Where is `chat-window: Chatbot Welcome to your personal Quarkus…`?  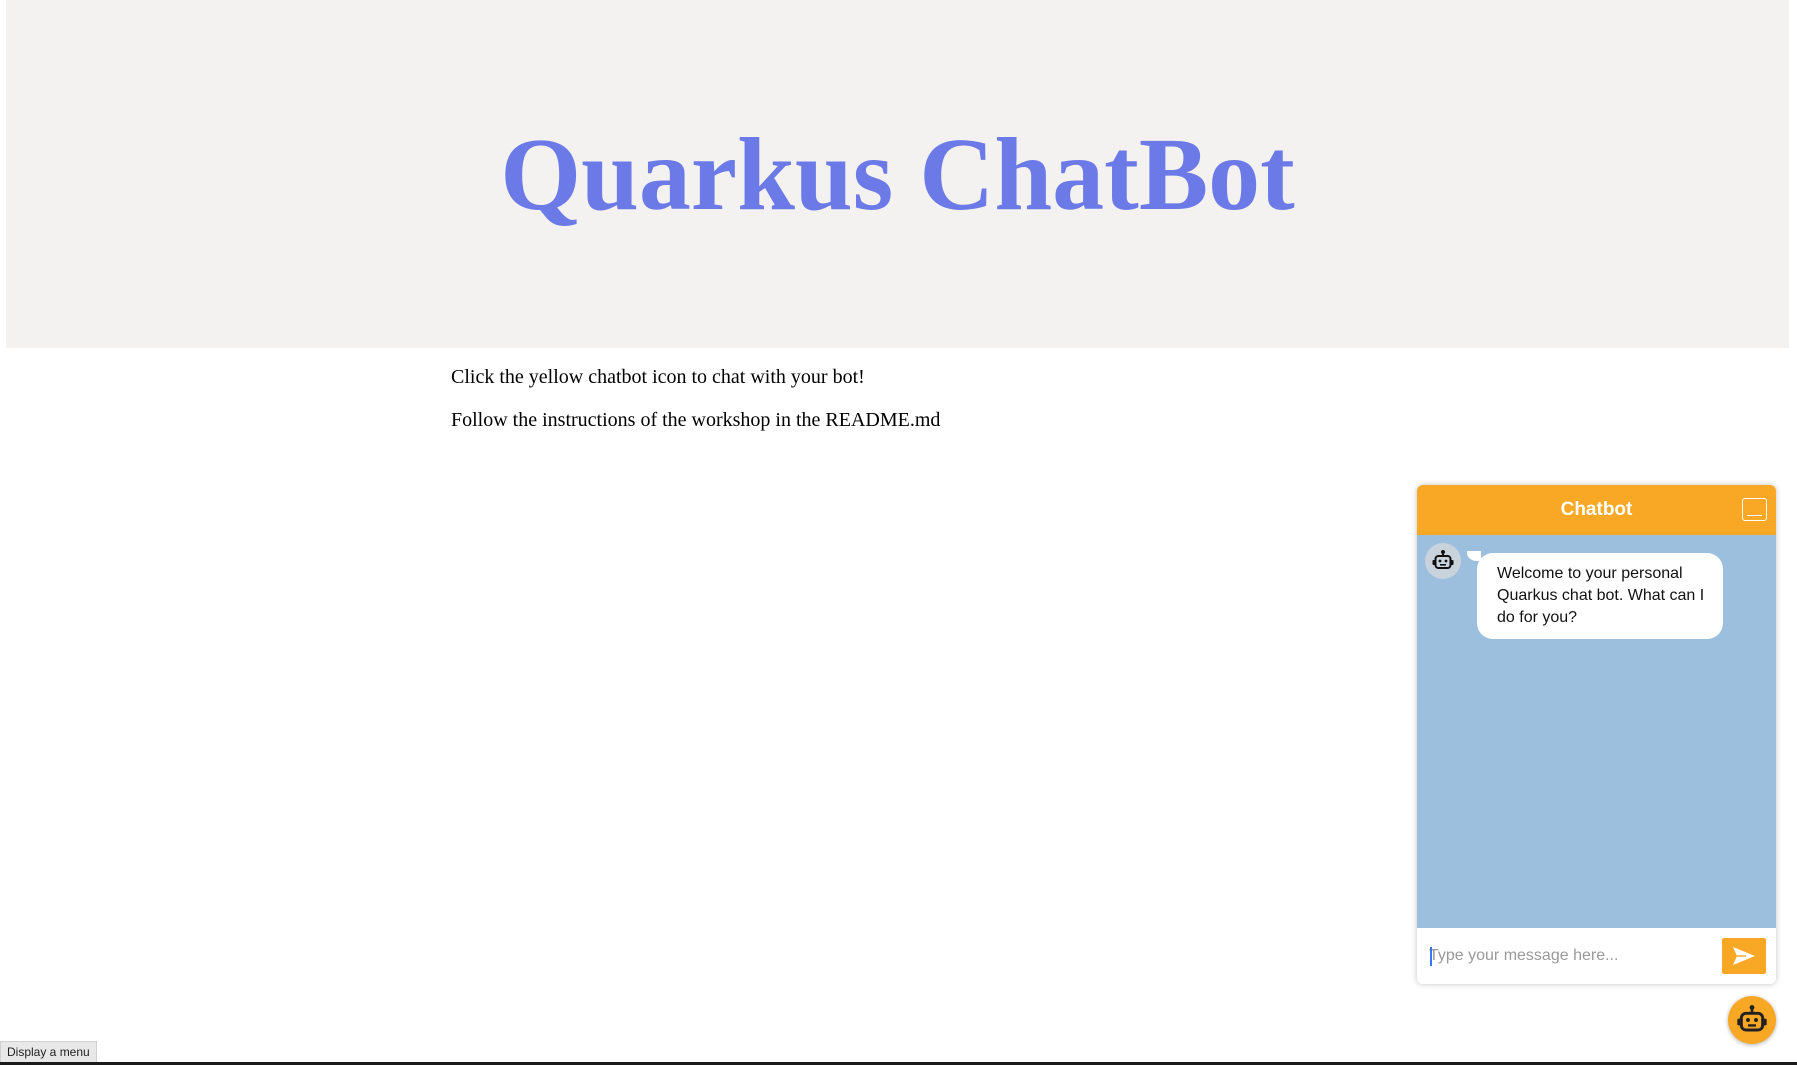
chat-window: Chatbot Welcome to your personal Quarkus… is located at coordinates (1596, 734).